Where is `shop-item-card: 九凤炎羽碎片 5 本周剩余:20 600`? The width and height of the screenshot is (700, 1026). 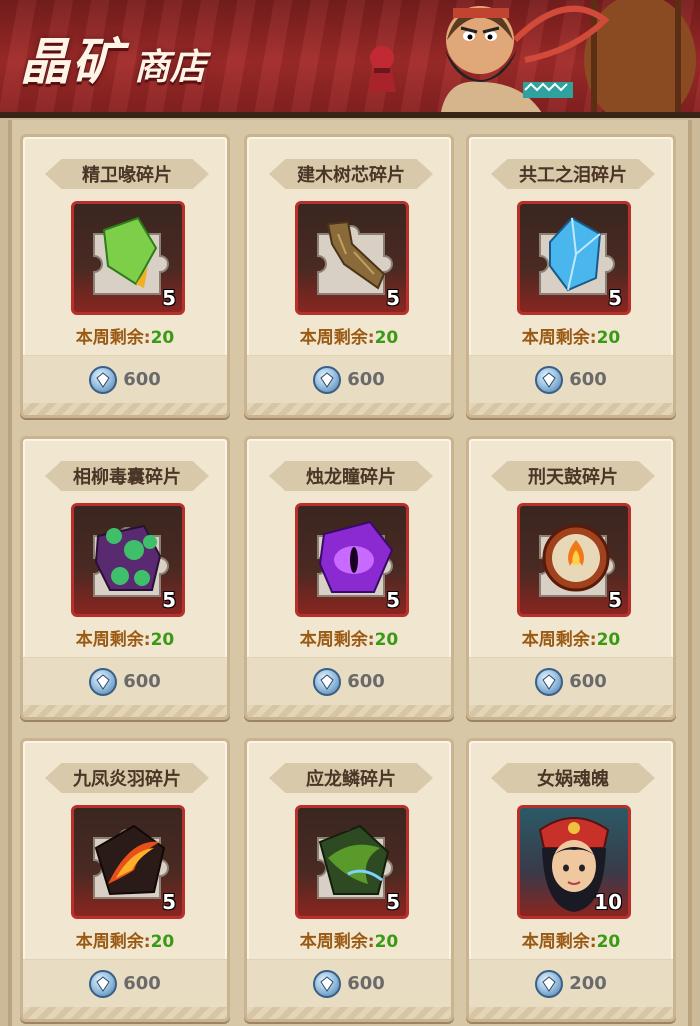
shop-item-card: 九凤炎羽碎片 5 本周剩余:20 600 is located at coordinates (125, 880).